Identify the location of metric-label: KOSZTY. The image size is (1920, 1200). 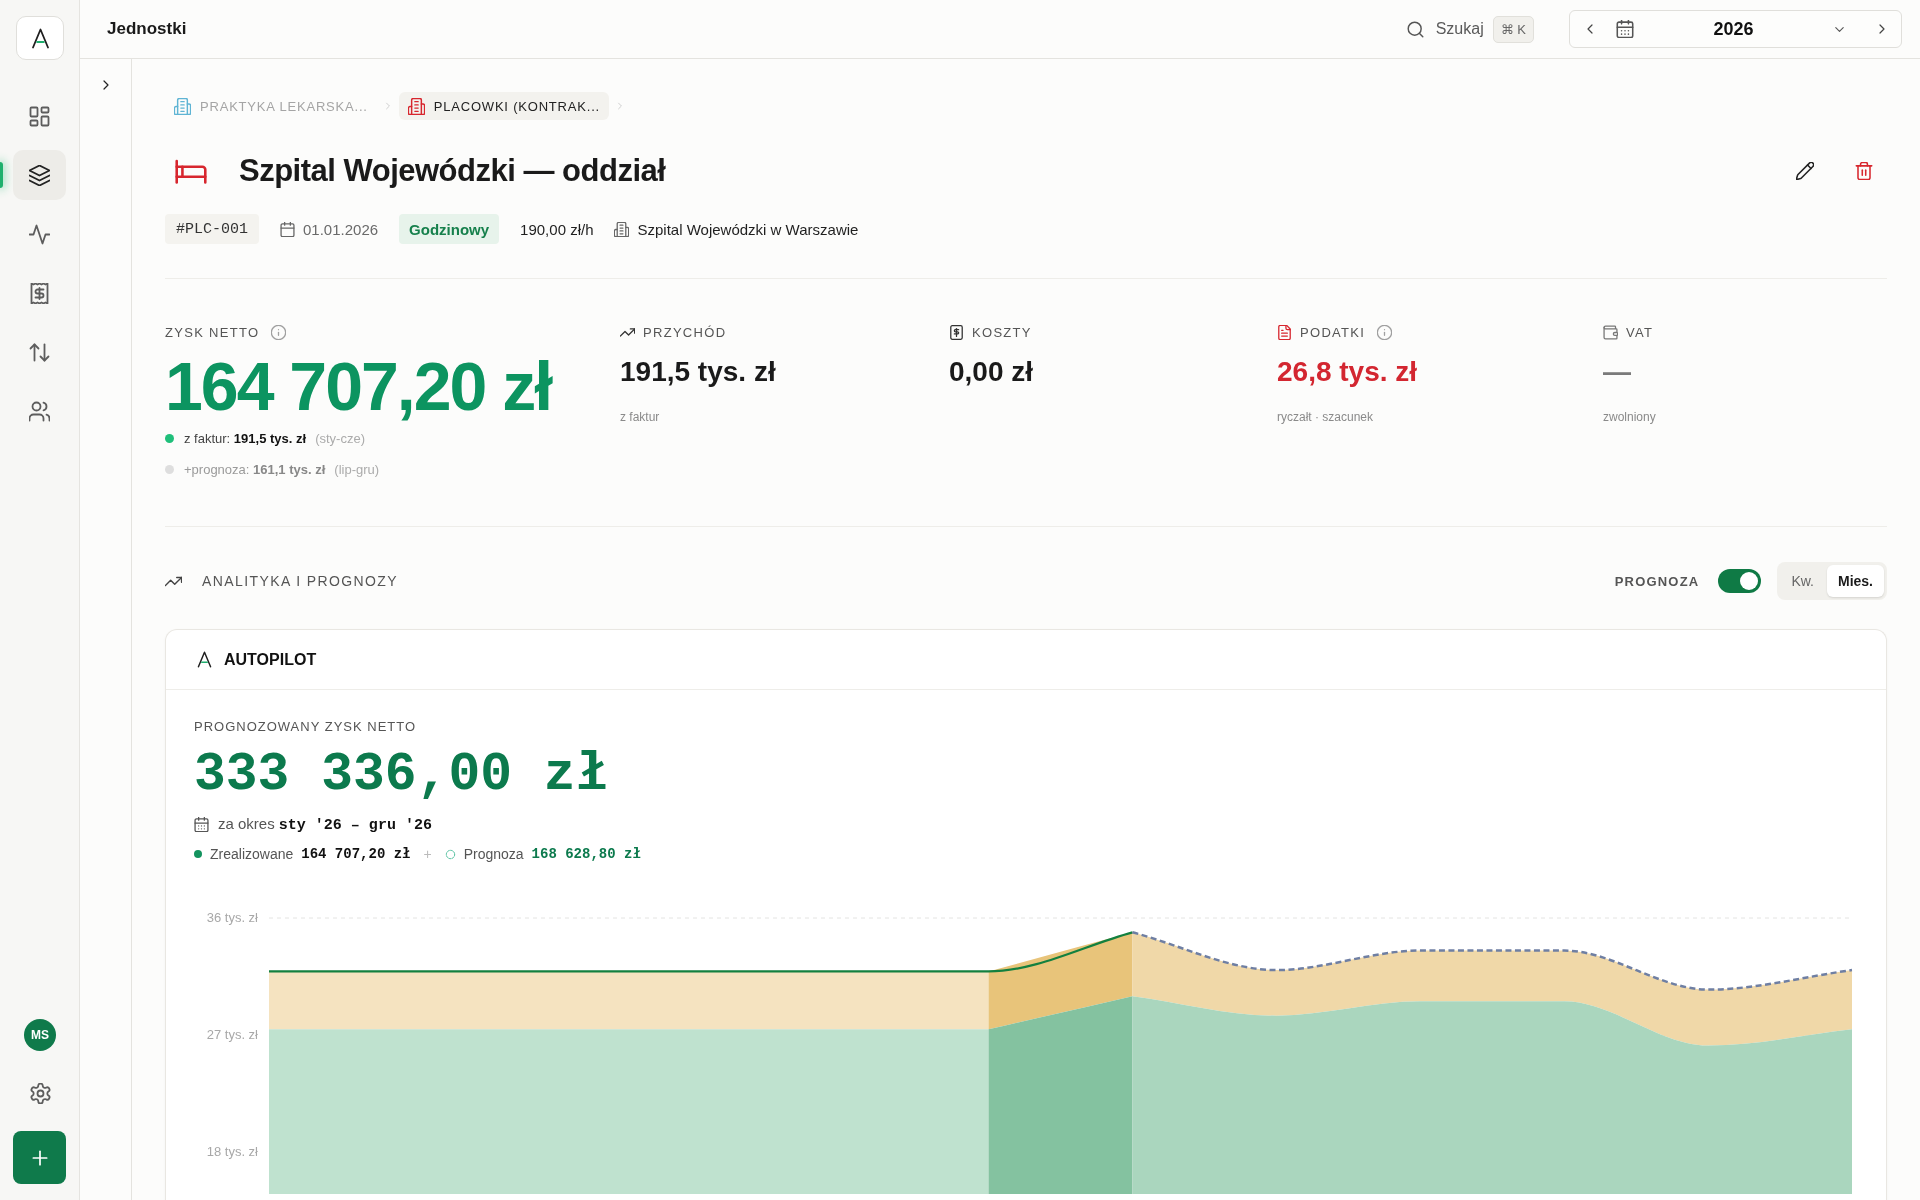
(1002, 332).